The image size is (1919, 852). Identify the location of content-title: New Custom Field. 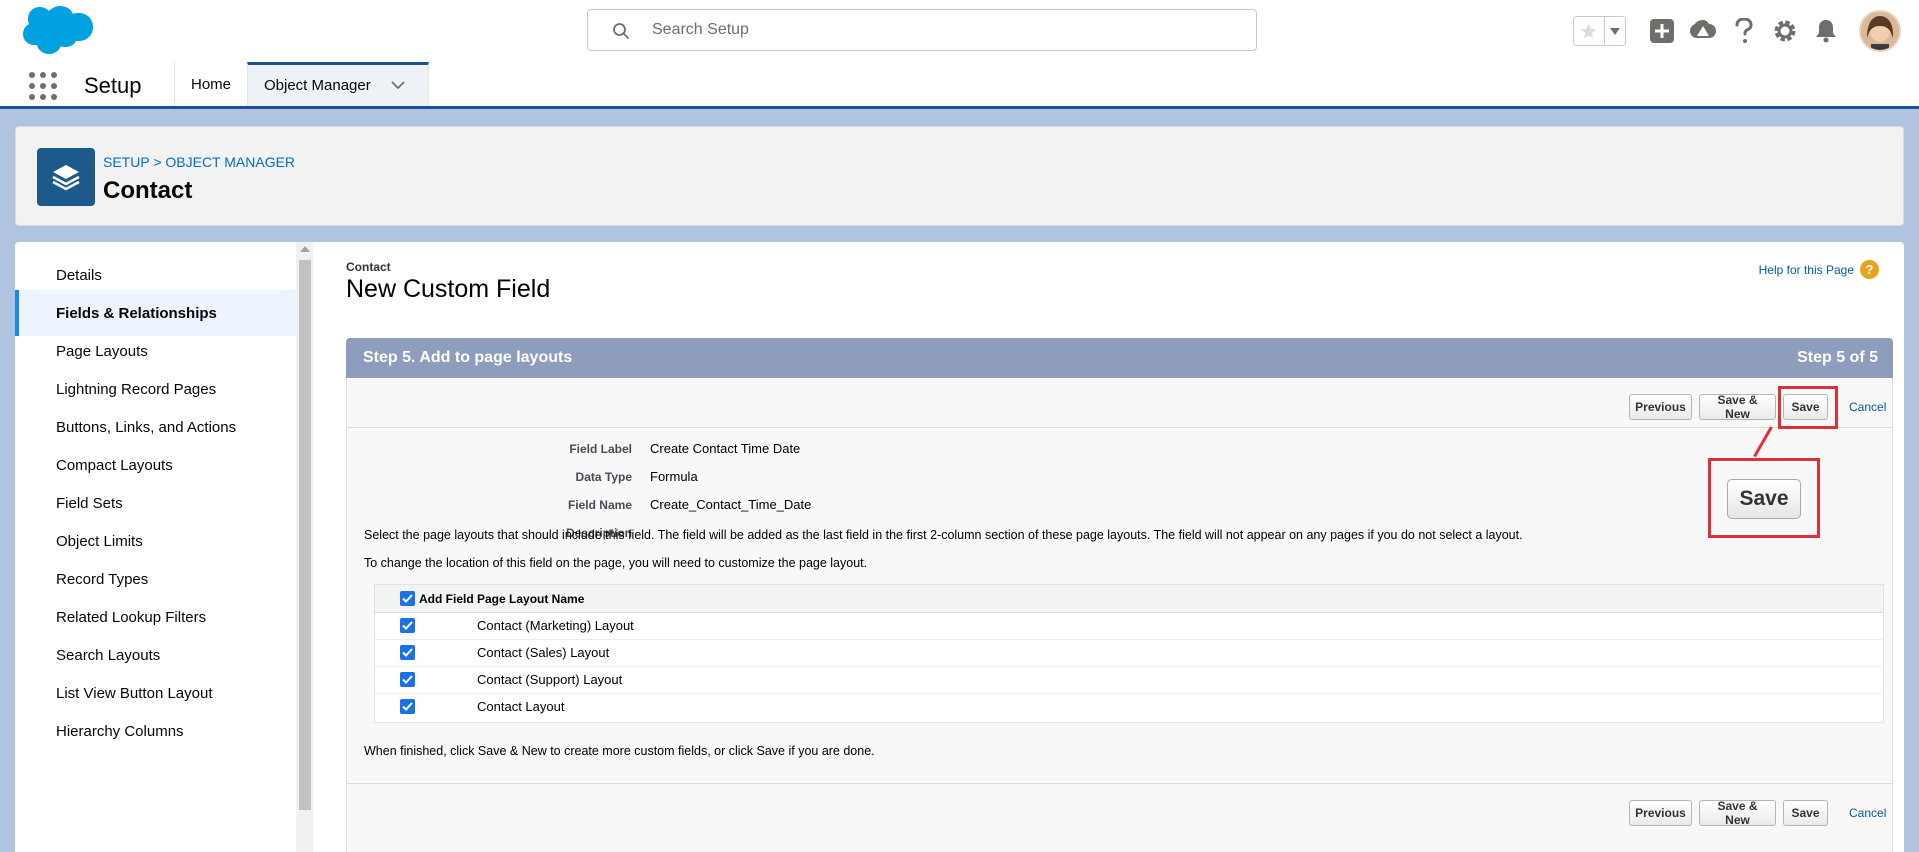
(448, 289).